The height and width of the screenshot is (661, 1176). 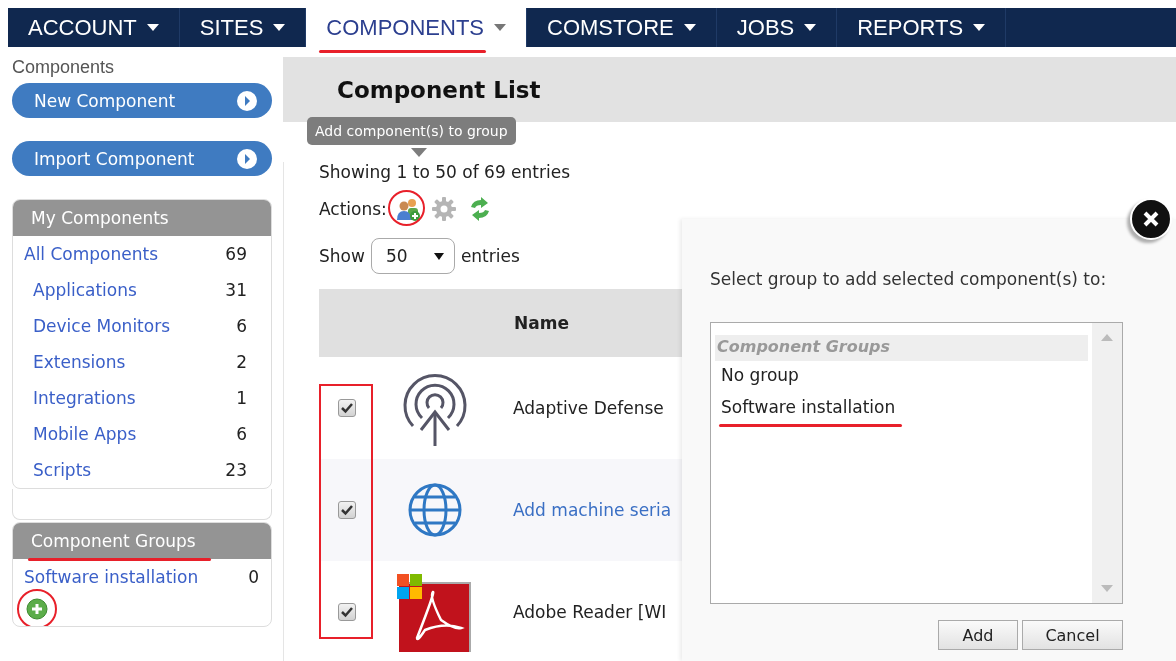 What do you see at coordinates (342, 256) in the screenshot?
I see `show-label: Show` at bounding box center [342, 256].